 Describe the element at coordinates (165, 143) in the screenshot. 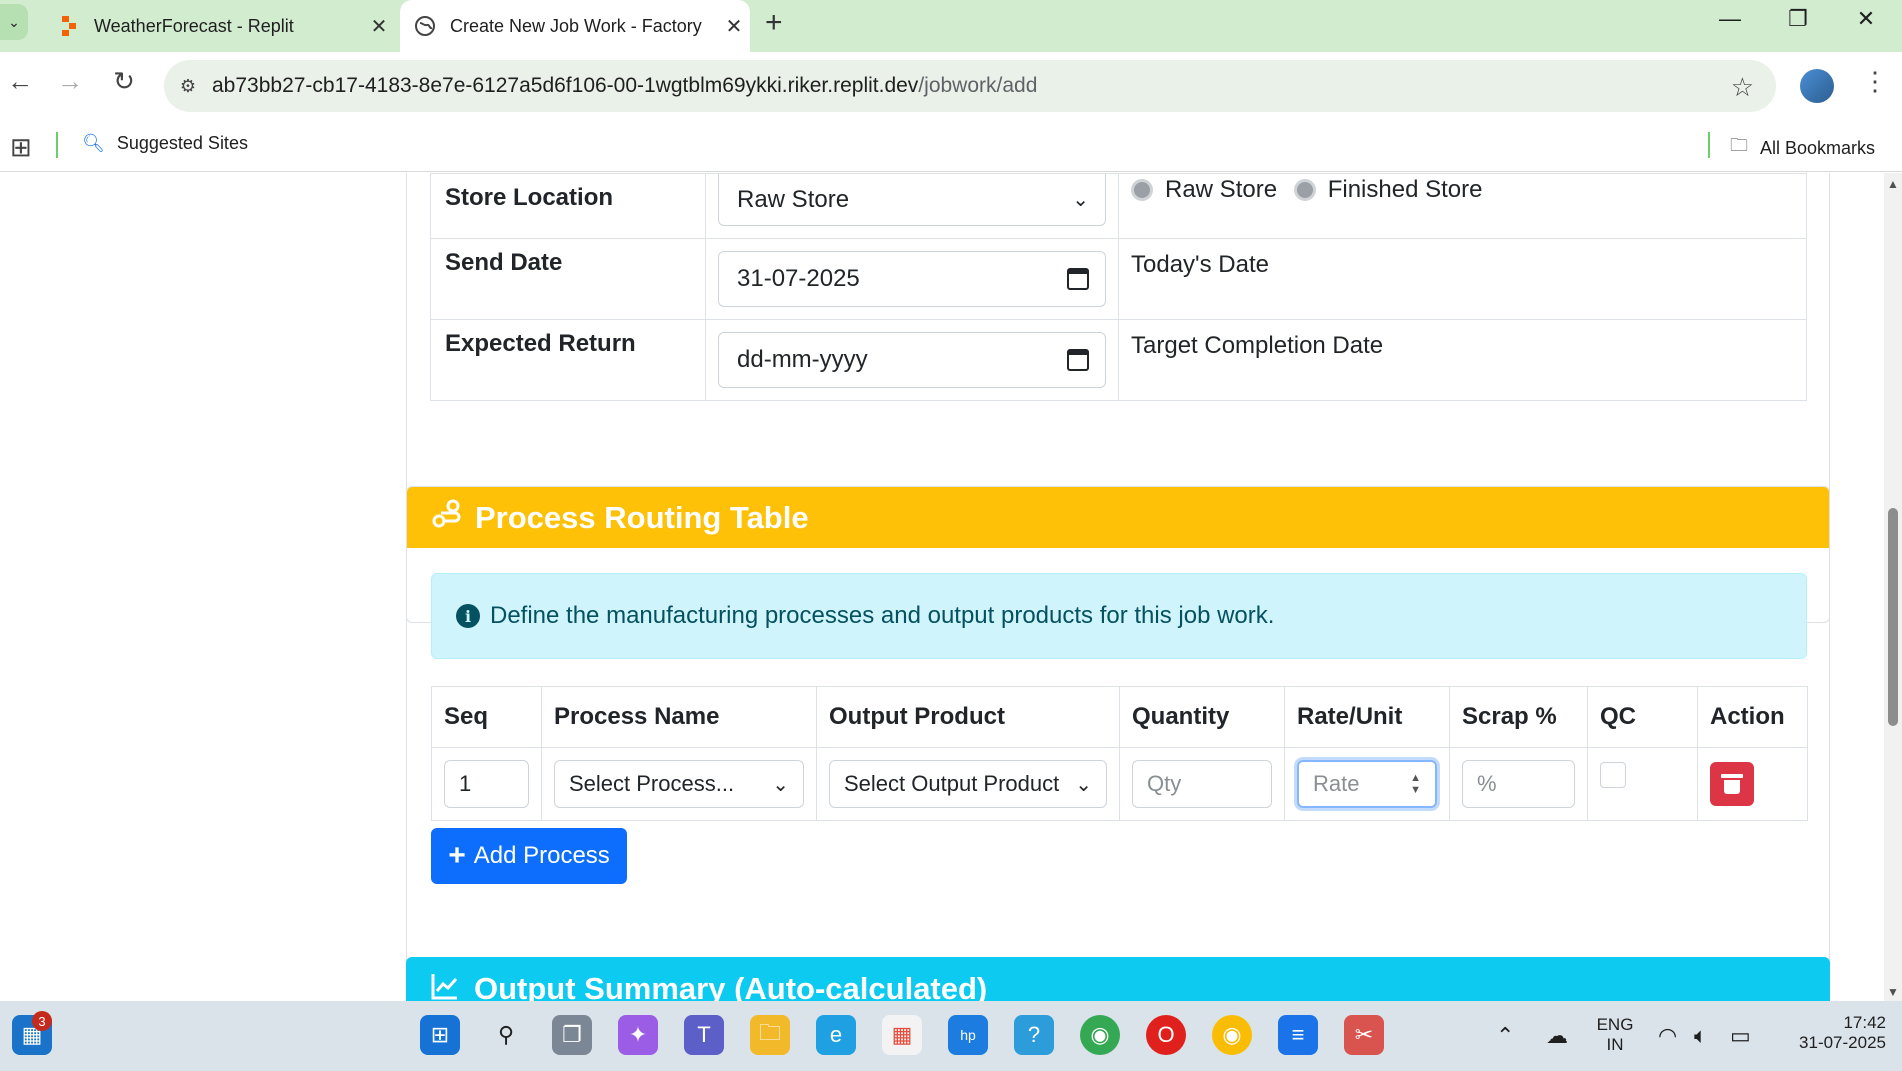

I see `bookmark-suggested-sites: 🔍︎ Suggested Sites` at that location.